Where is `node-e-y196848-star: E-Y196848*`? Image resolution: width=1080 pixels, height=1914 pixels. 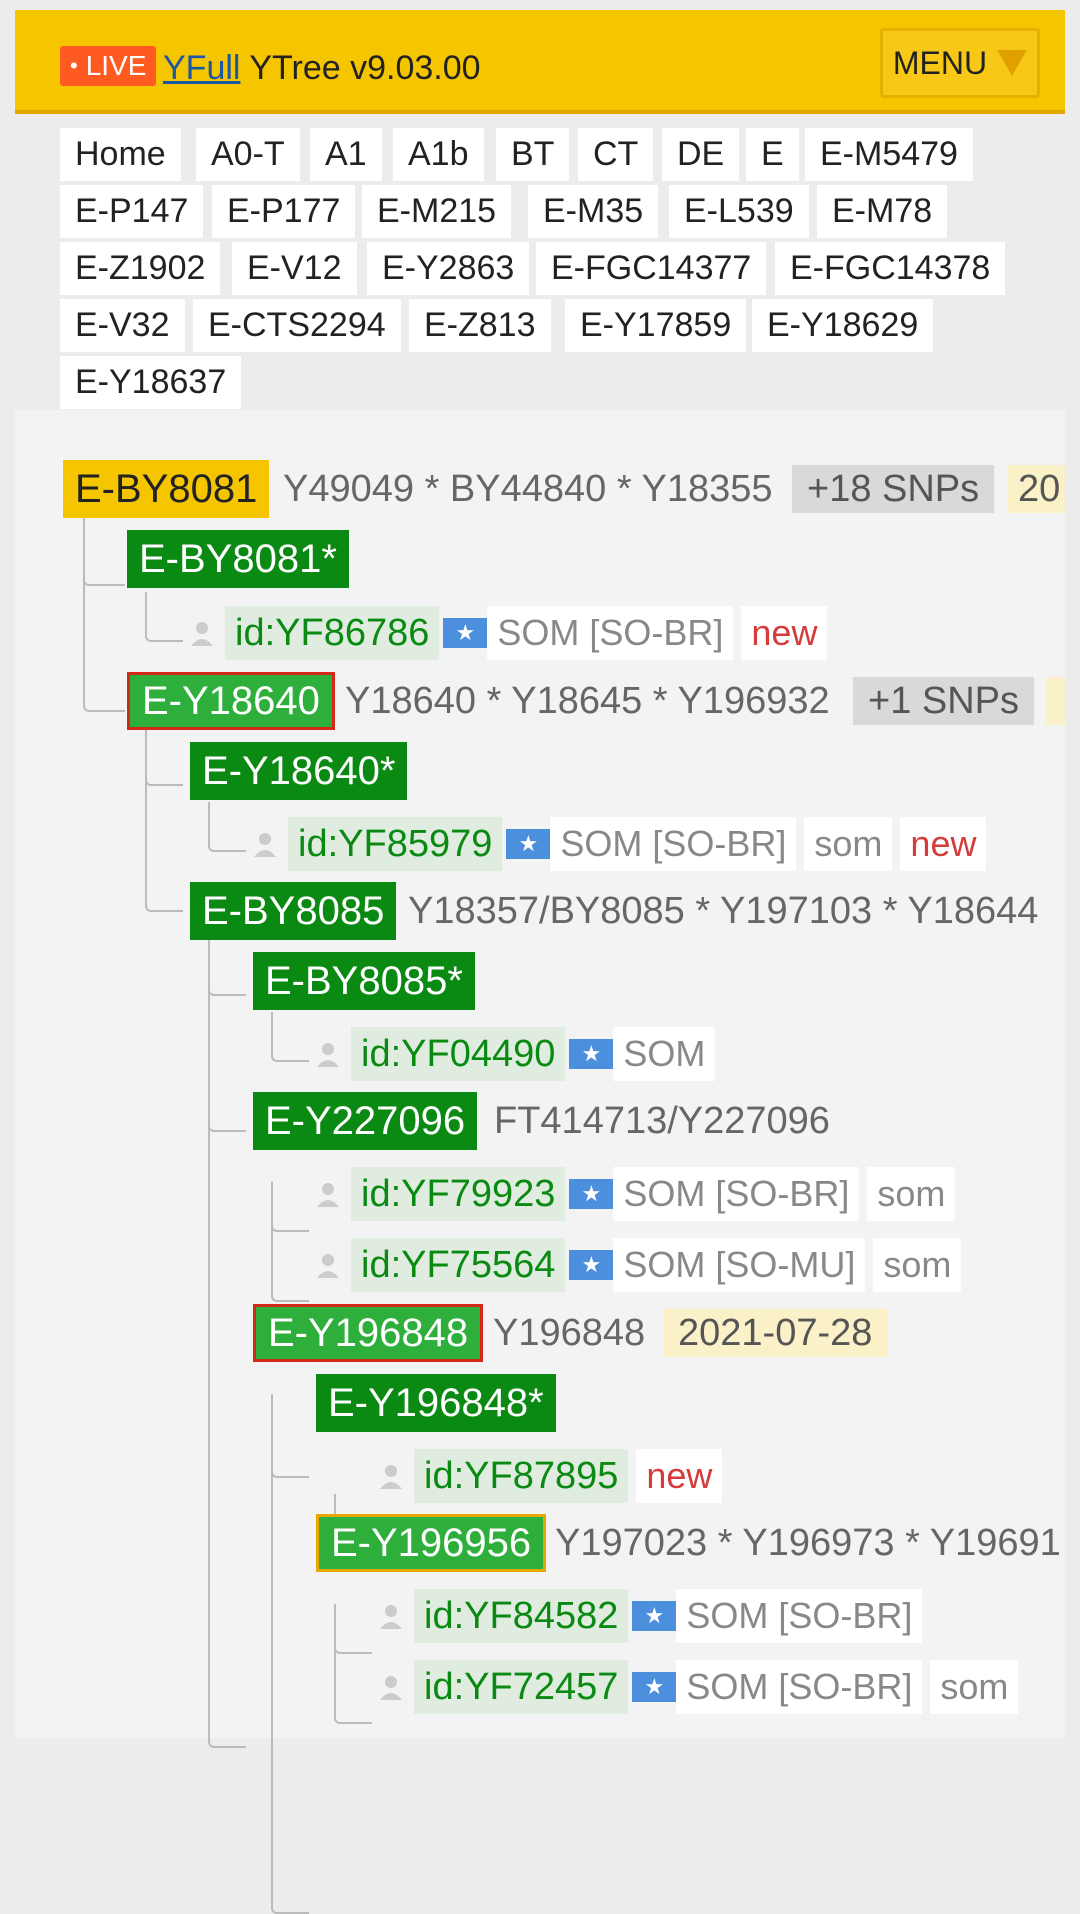 node-e-y196848-star: E-Y196848* is located at coordinates (436, 1403).